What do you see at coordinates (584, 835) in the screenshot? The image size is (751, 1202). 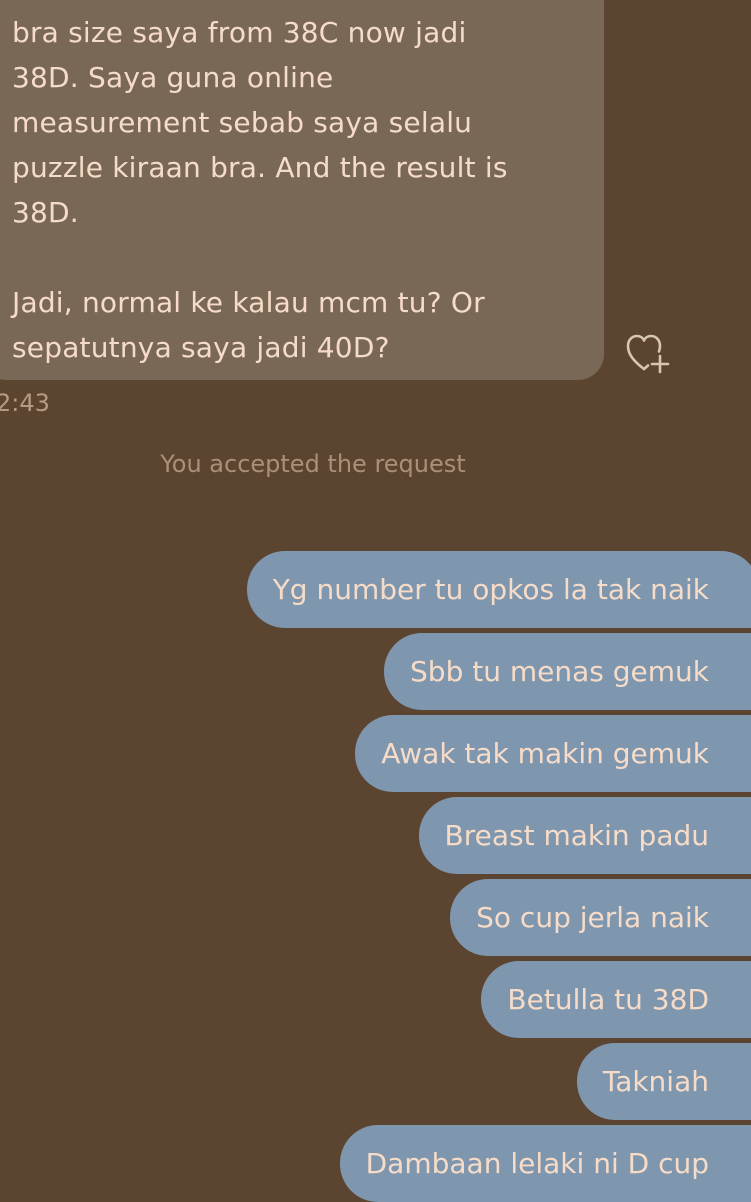 I see `sent-message-bubble: Breast makin padu` at bounding box center [584, 835].